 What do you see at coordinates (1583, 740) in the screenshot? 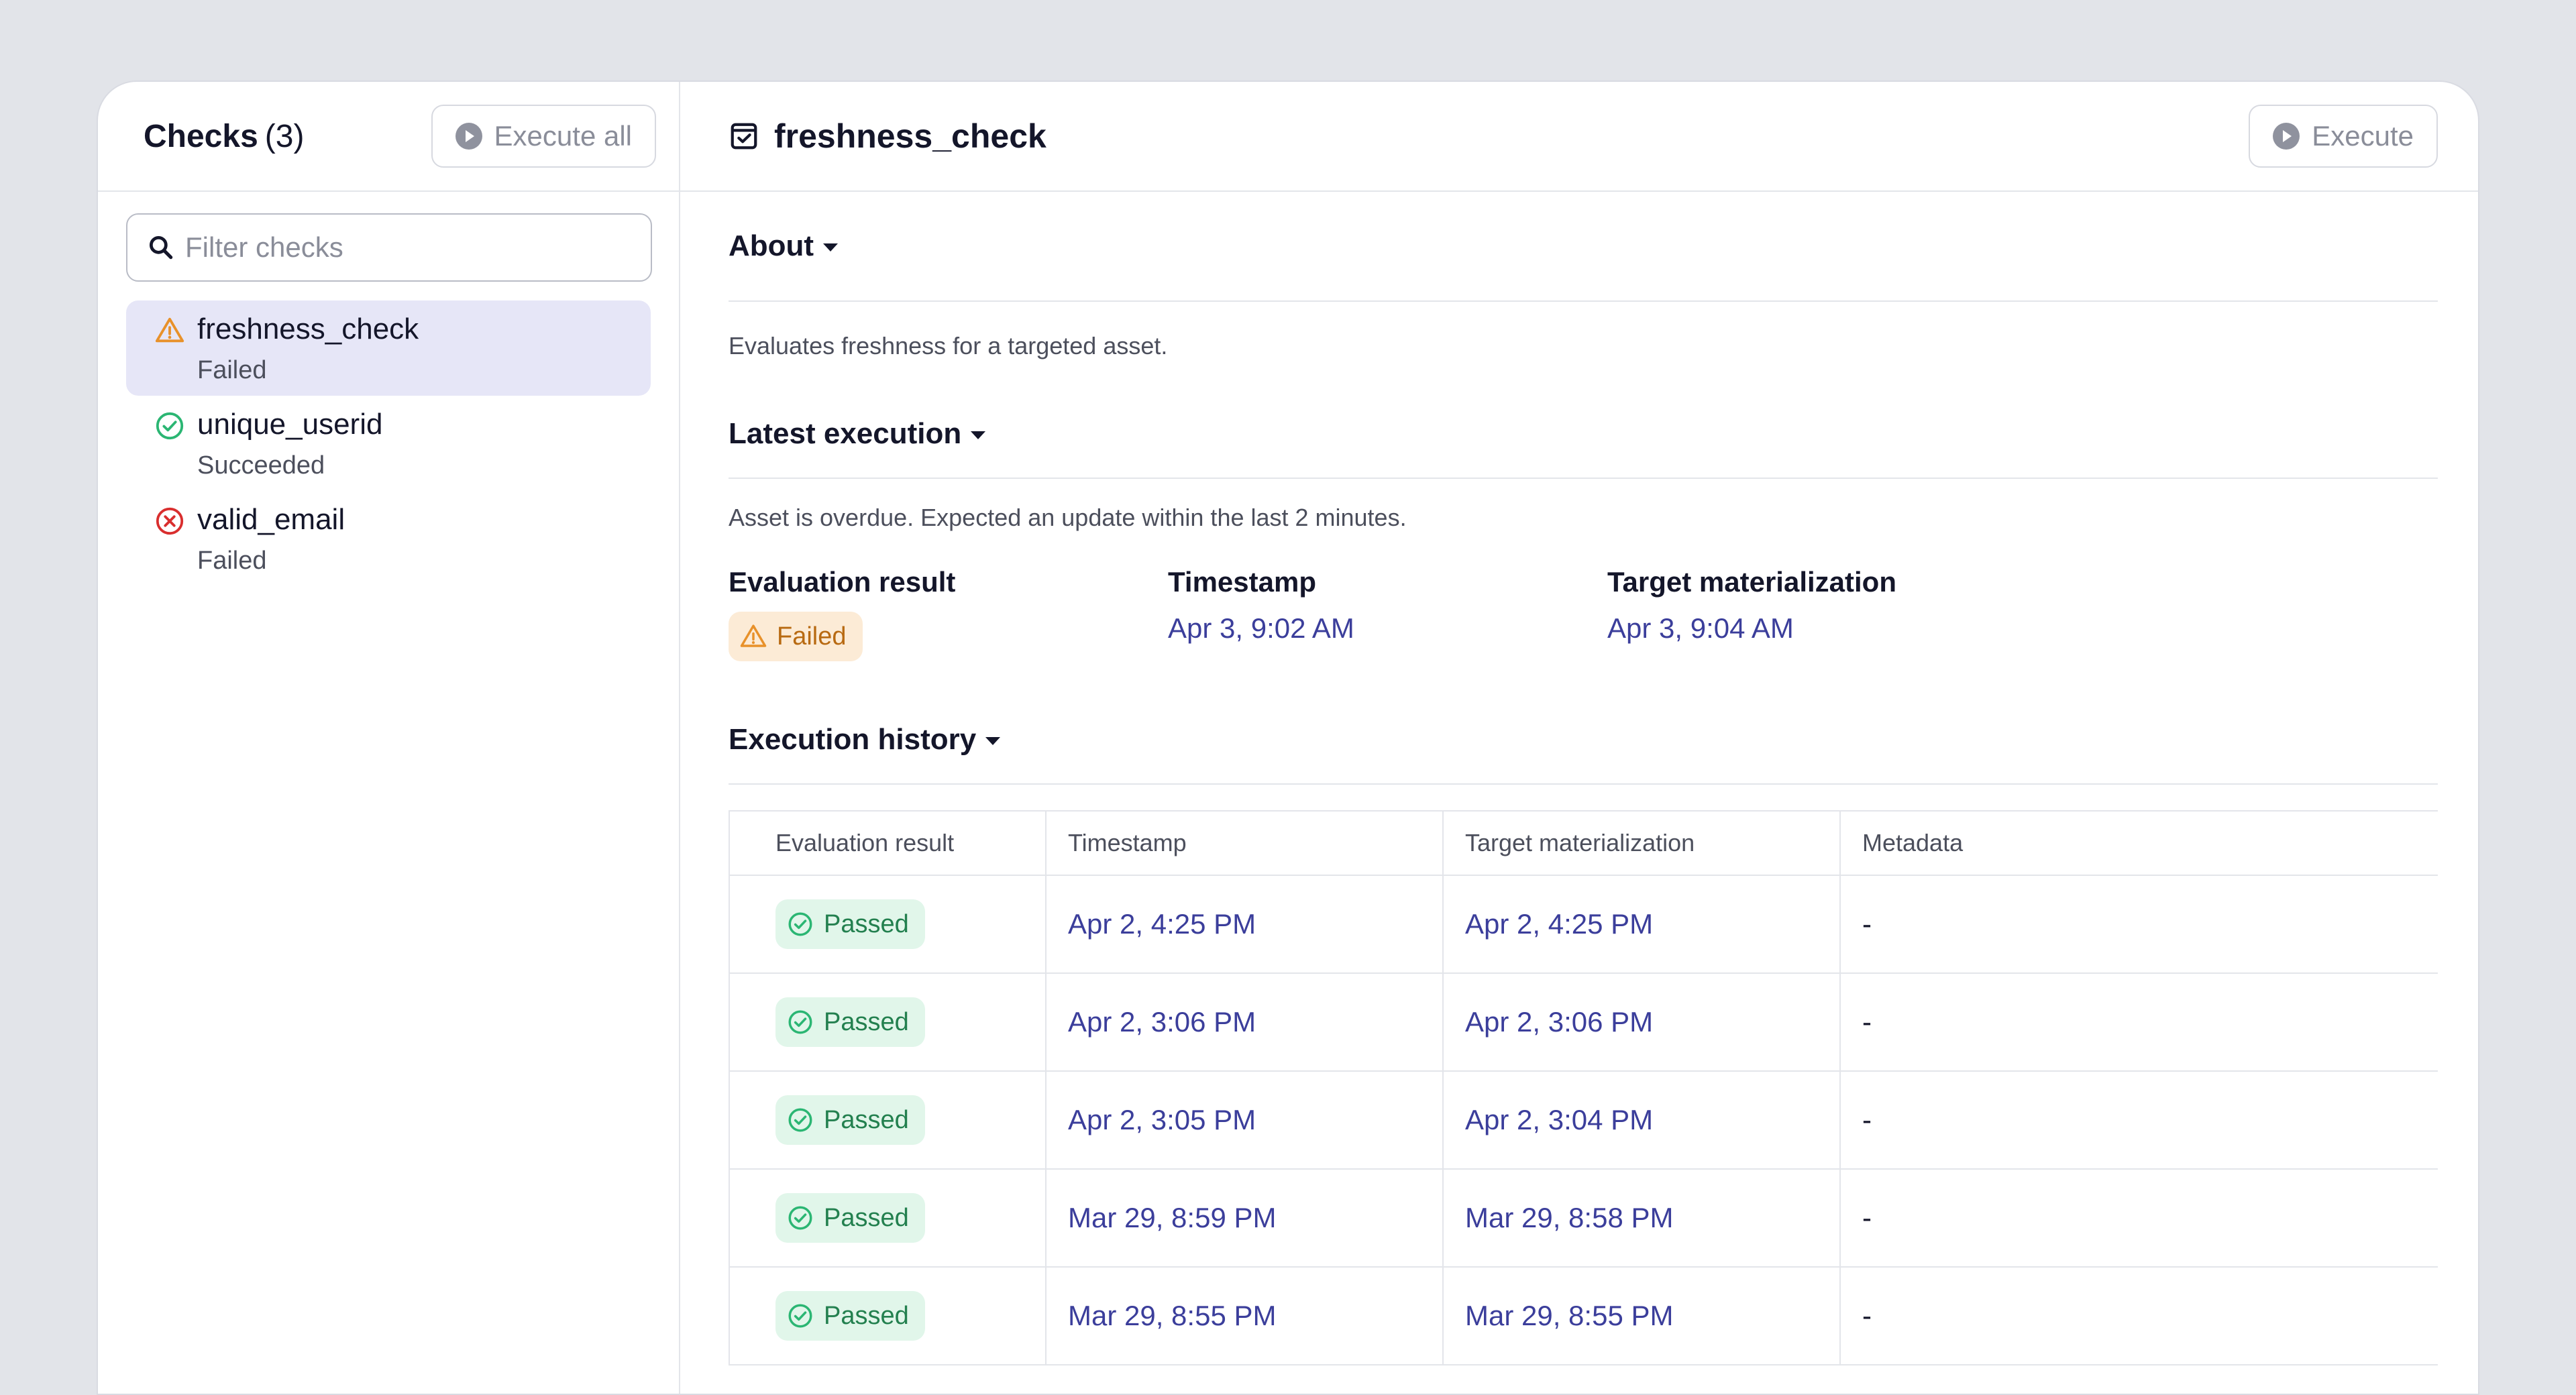
I see `execution-history-toggle: Execution history` at bounding box center [1583, 740].